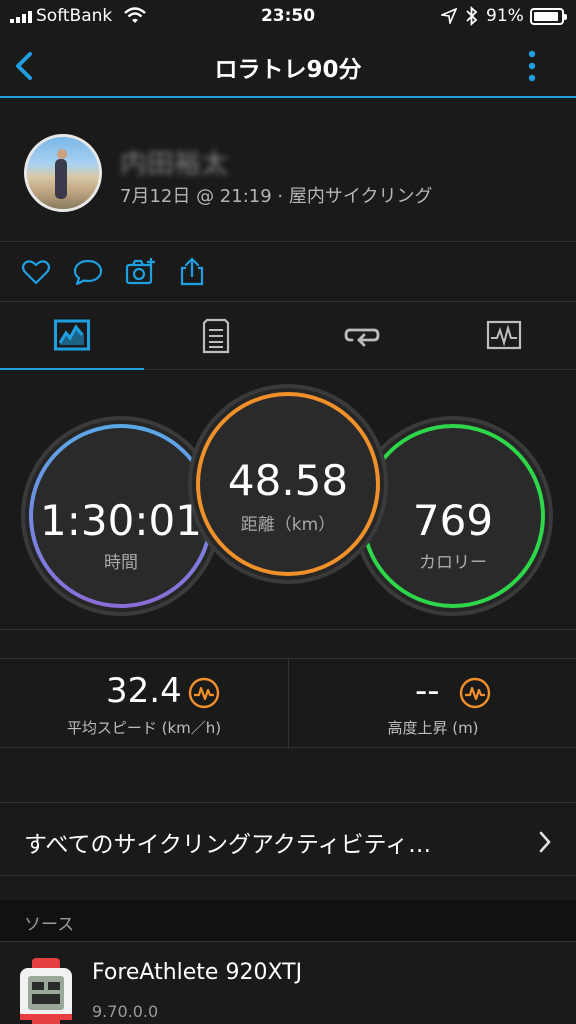  I want to click on time-label: 時間, so click(121, 563).